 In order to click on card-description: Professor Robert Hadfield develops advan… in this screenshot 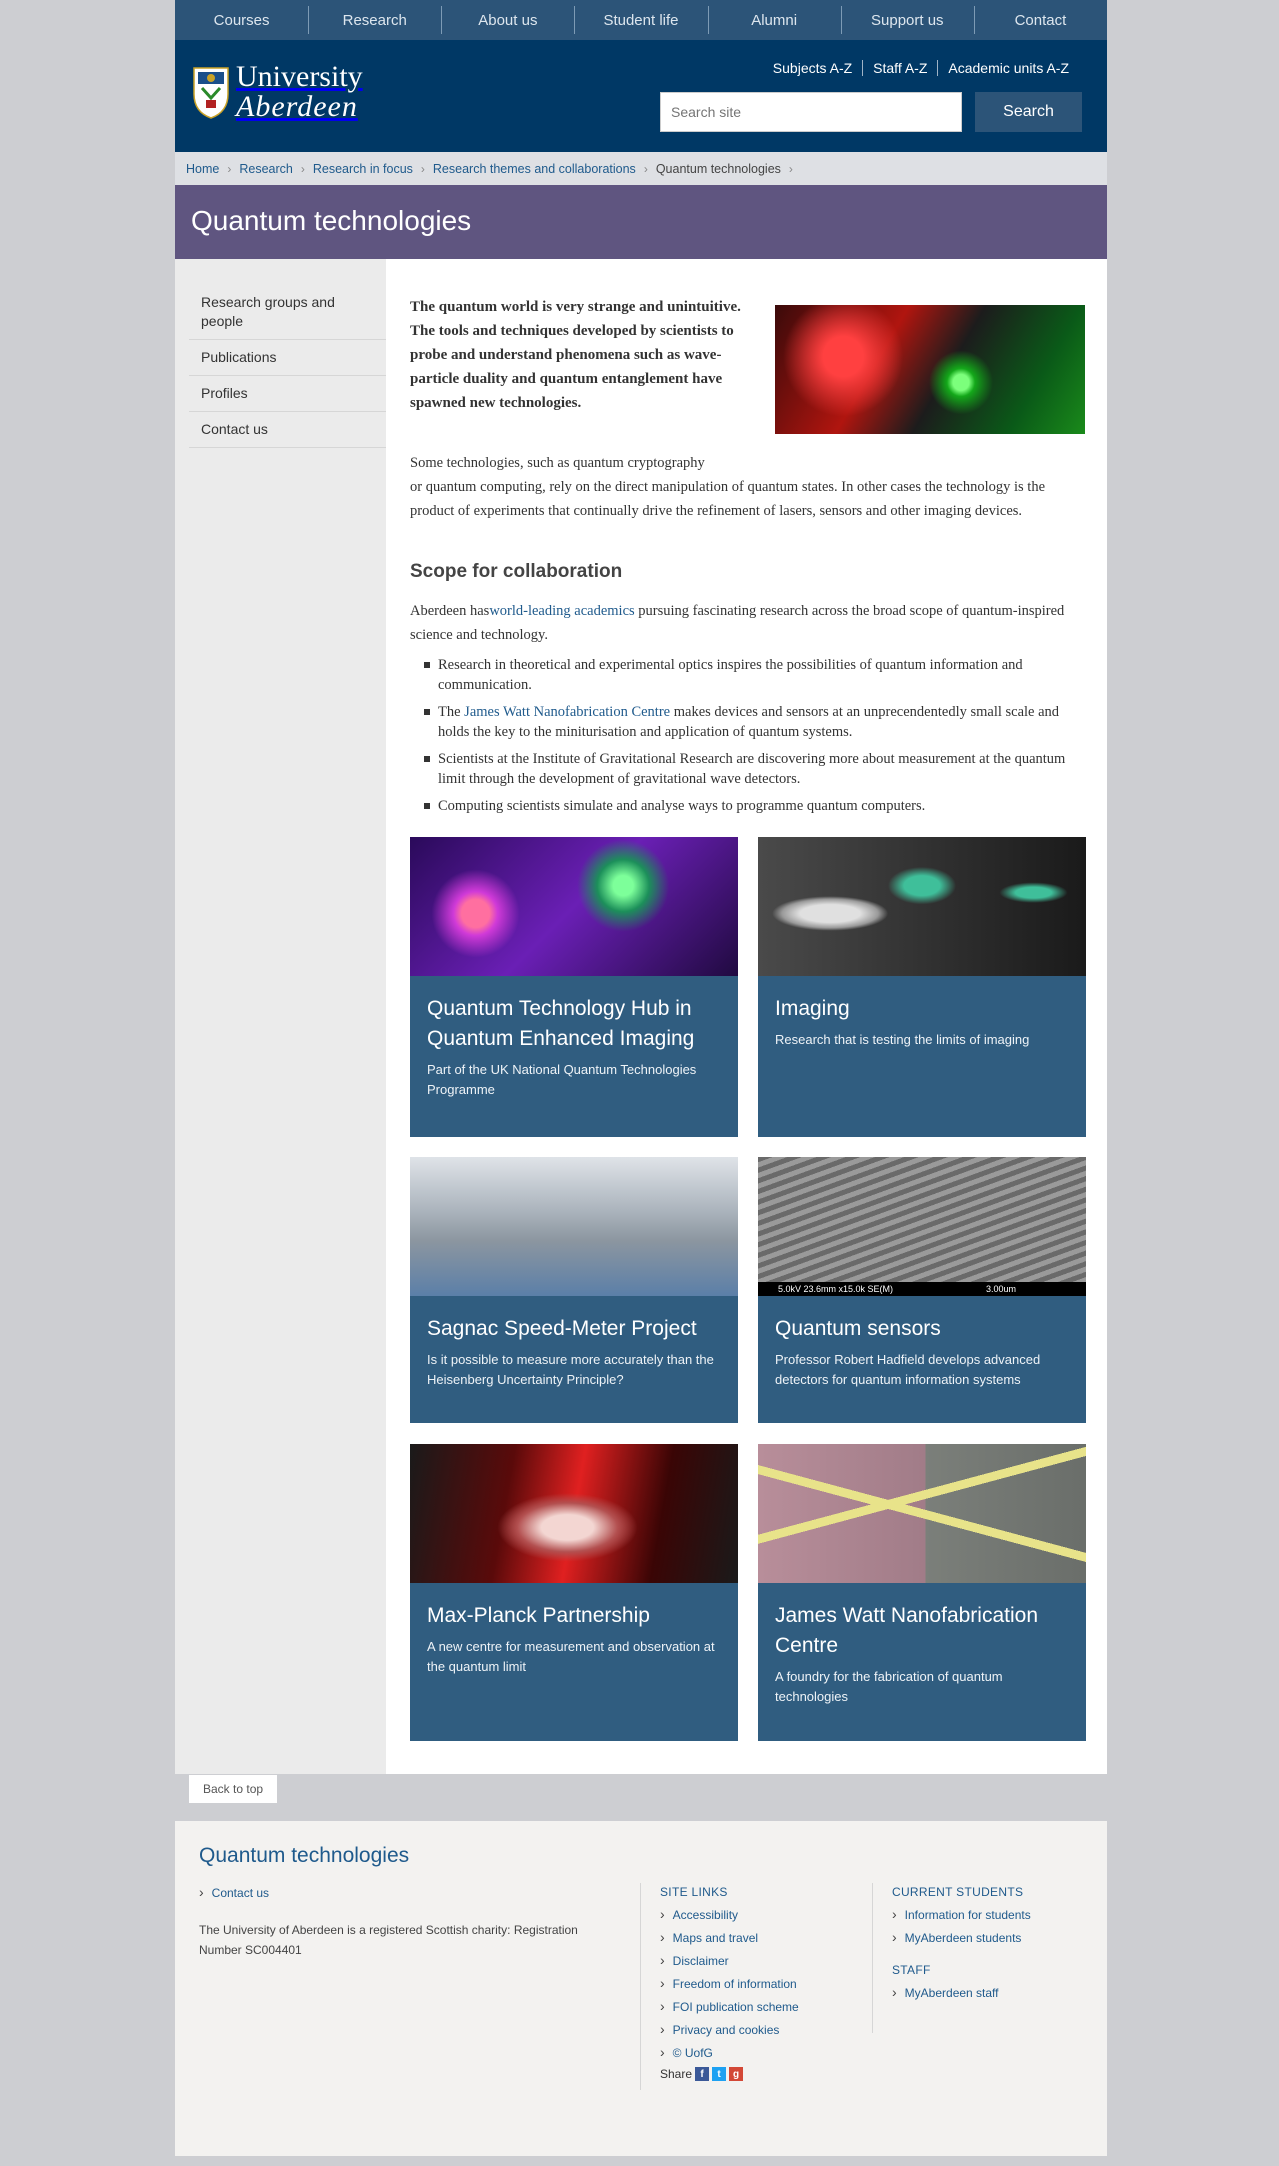, I will do `click(908, 1369)`.